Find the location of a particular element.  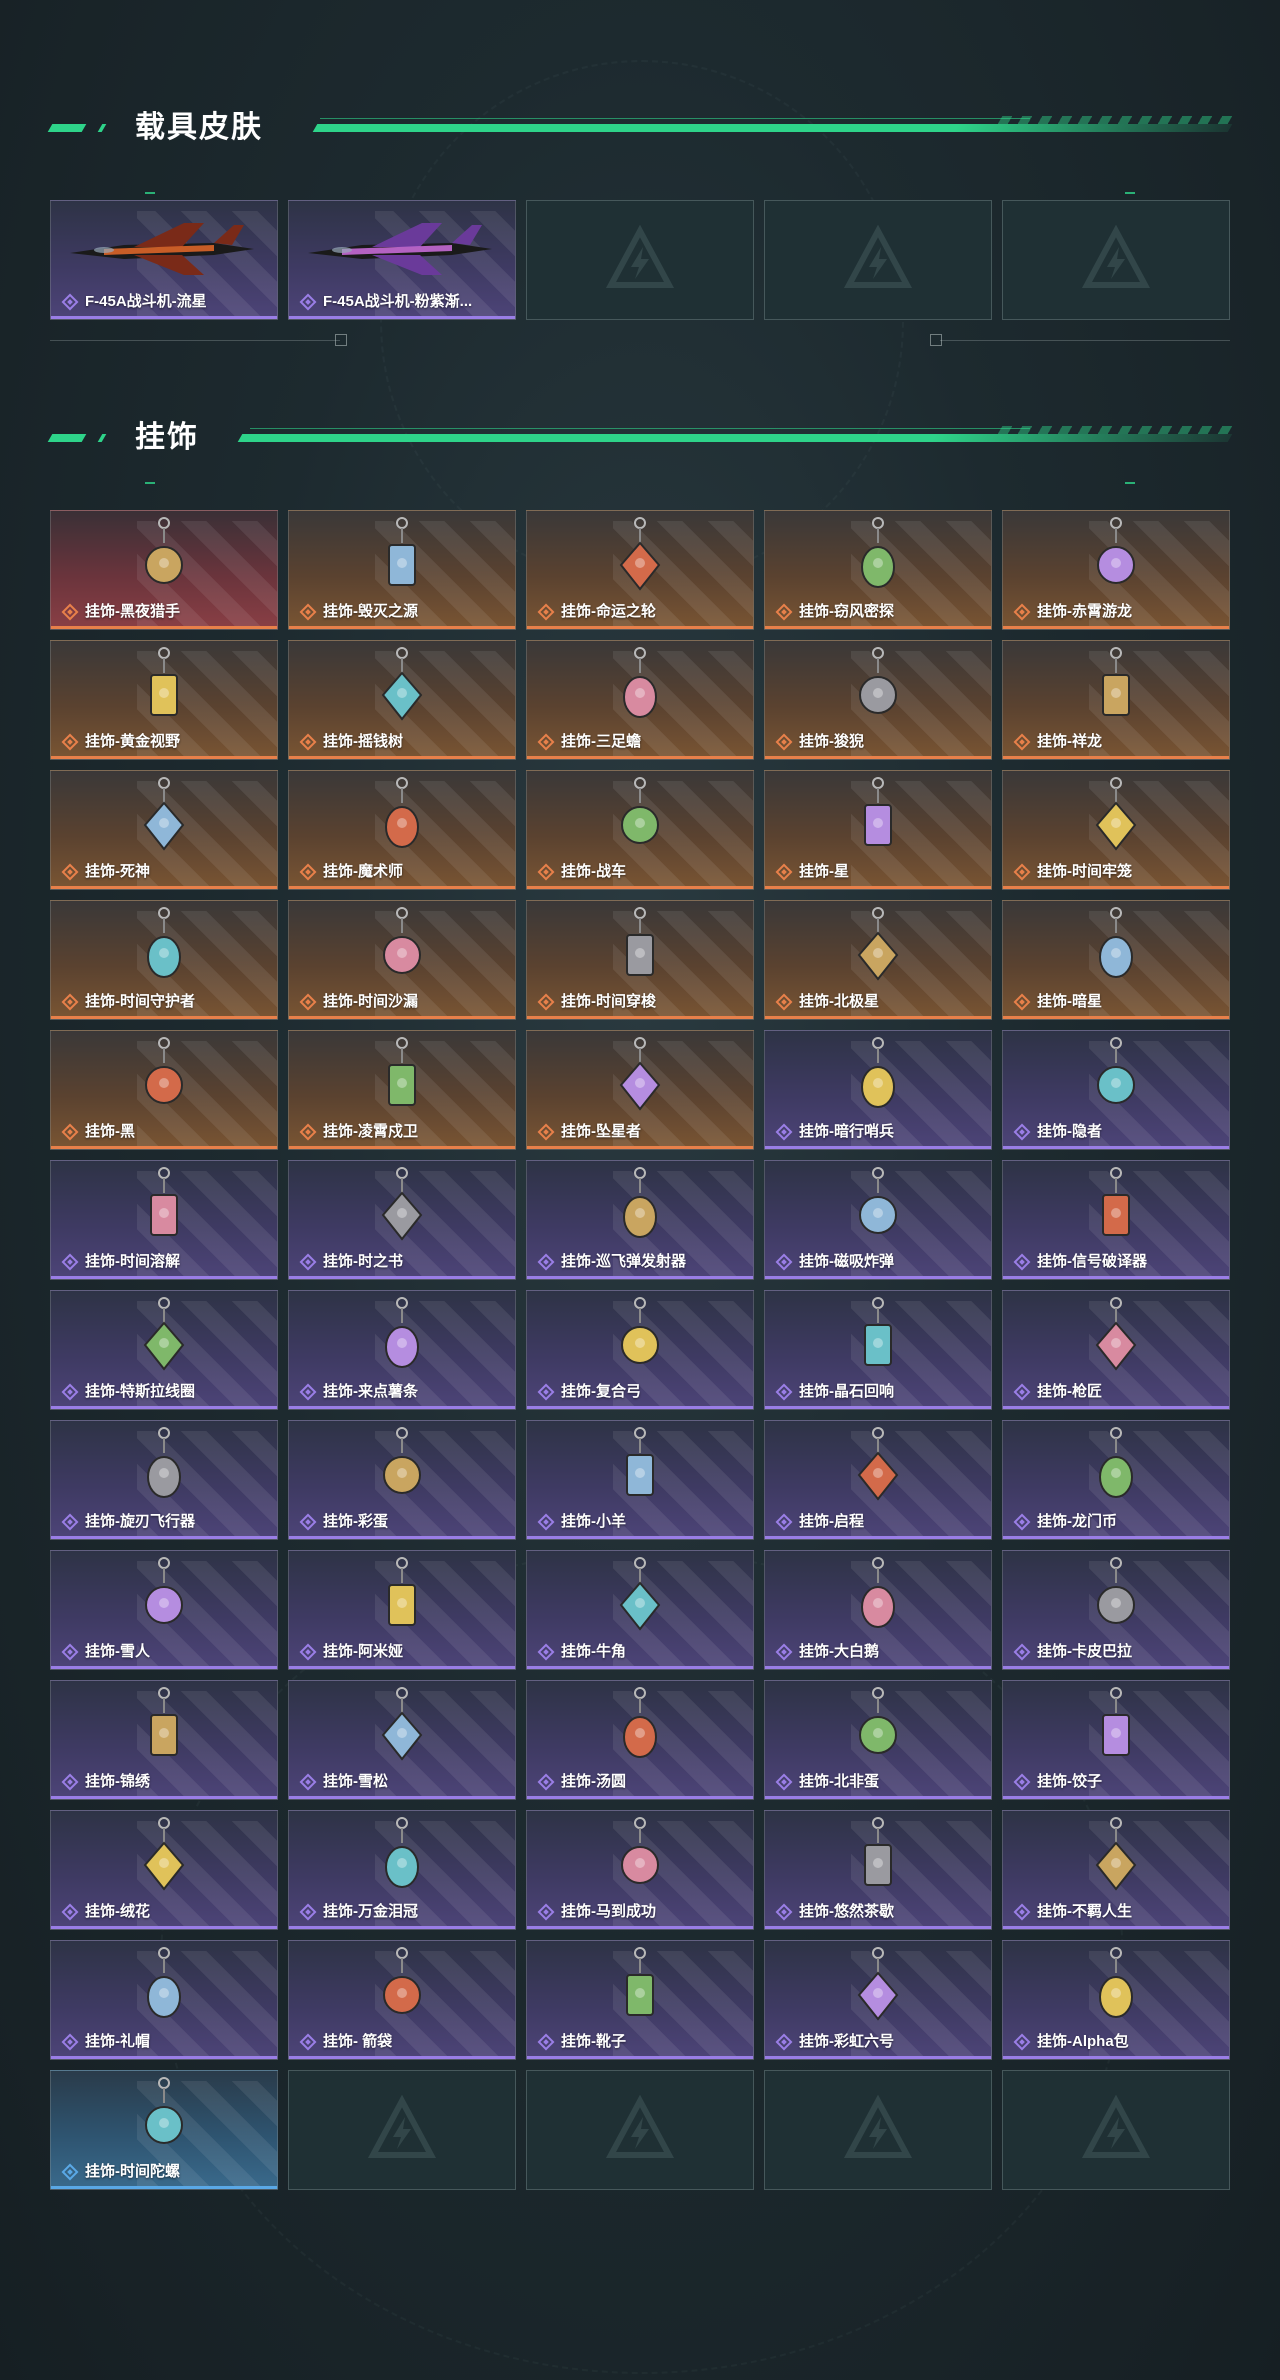

item-label: 挂饰-枪匠 is located at coordinates (1057, 1392).